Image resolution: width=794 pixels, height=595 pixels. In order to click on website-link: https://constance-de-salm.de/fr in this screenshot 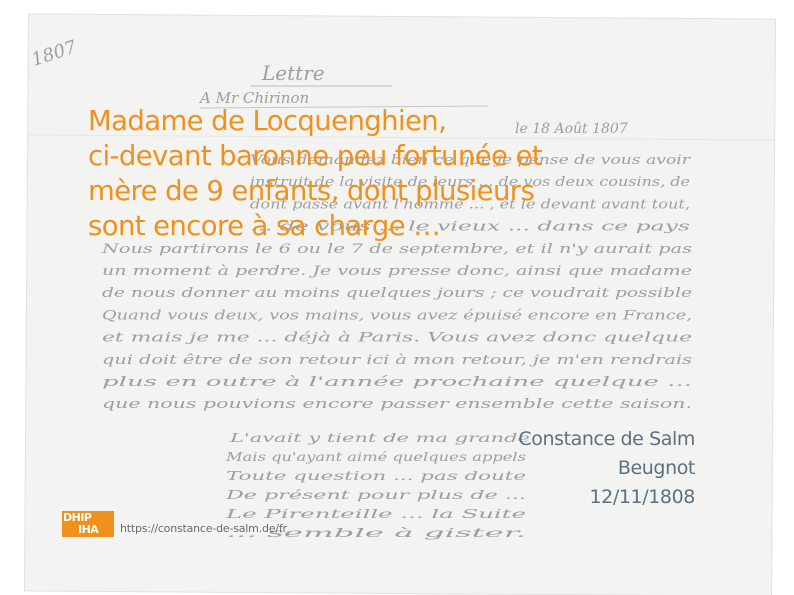, I will do `click(203, 528)`.